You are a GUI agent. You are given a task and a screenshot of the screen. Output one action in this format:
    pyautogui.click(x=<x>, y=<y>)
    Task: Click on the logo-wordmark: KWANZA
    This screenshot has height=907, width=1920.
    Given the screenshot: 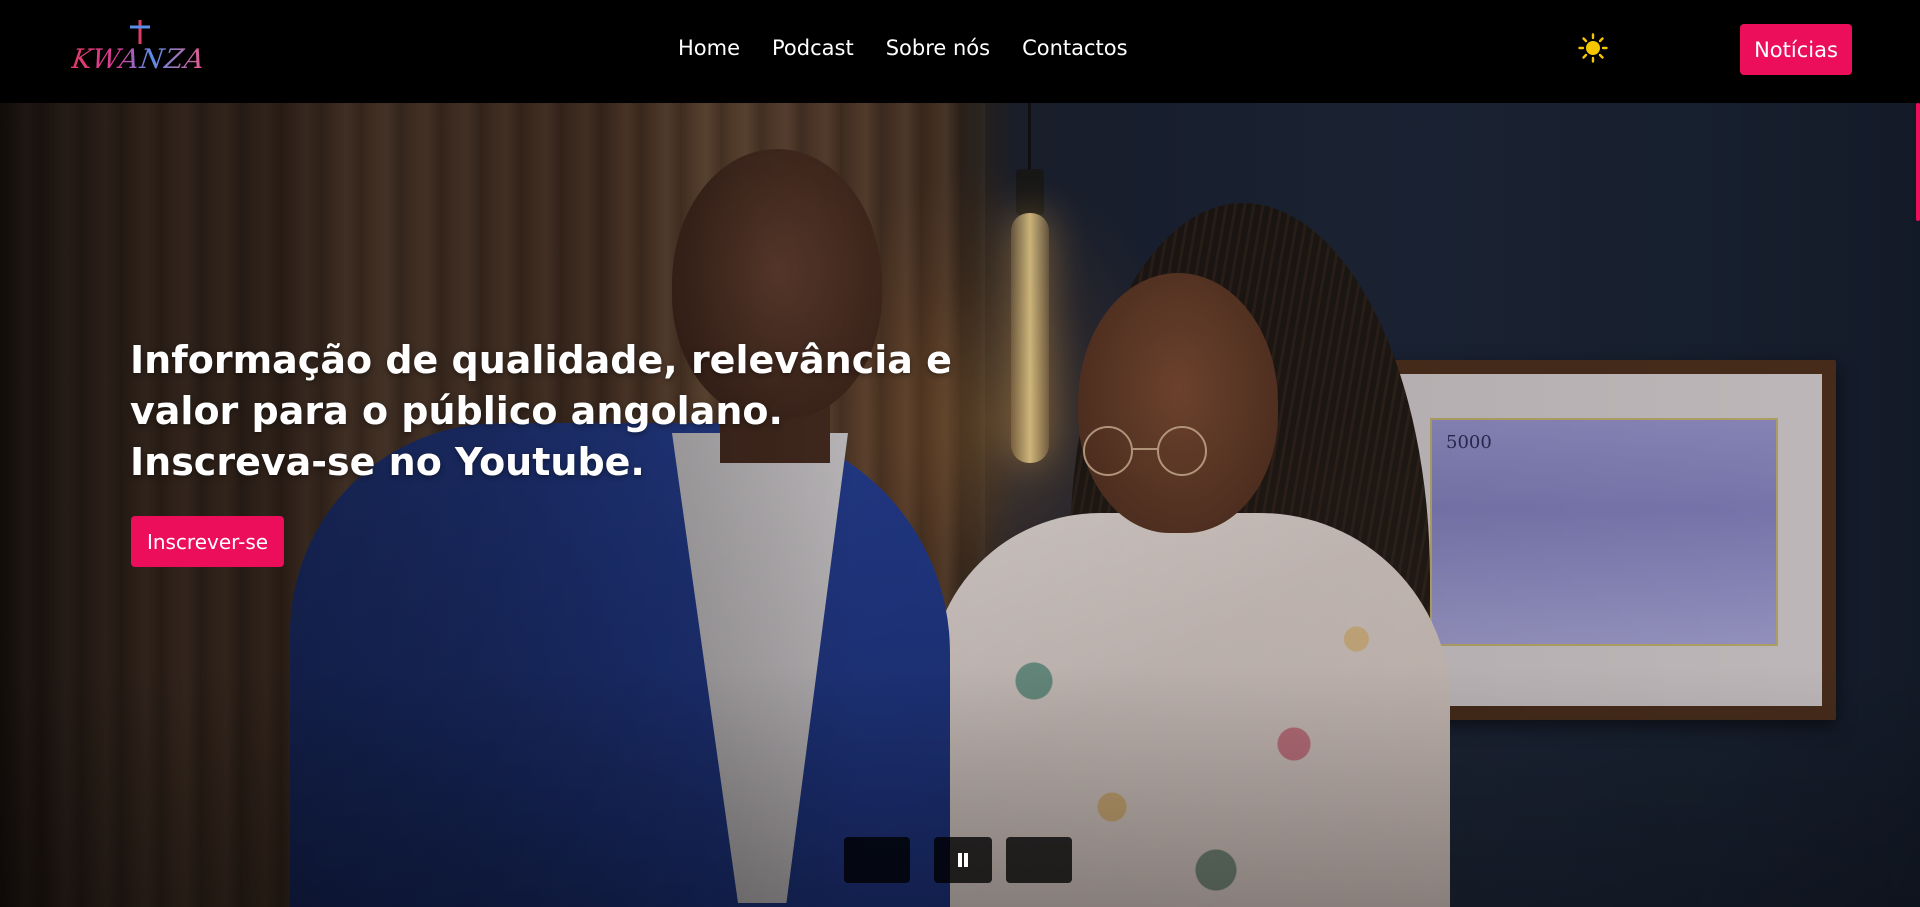 What is the action you would take?
    pyautogui.click(x=138, y=59)
    